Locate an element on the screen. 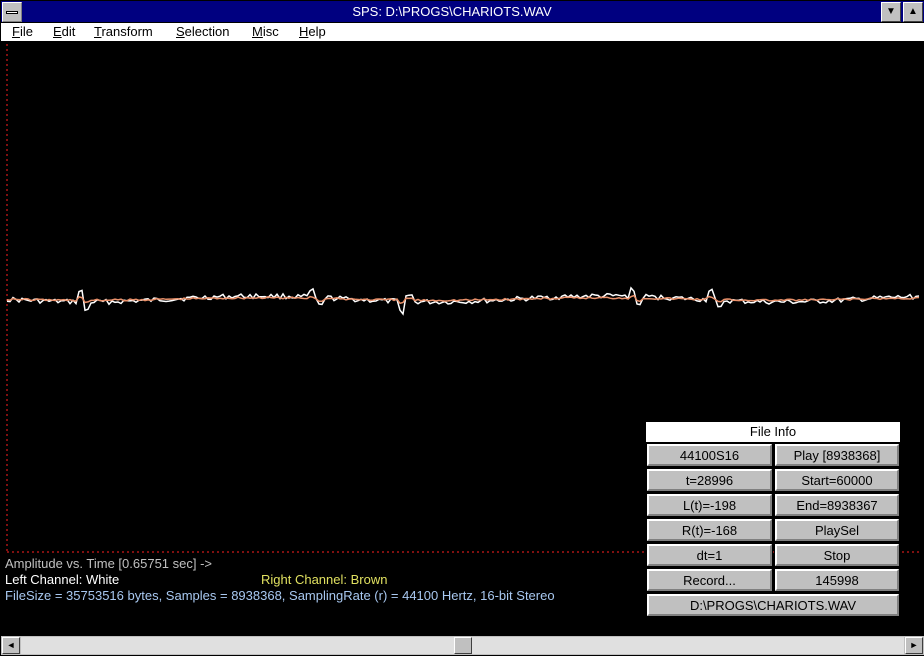 The height and width of the screenshot is (656, 924). time-button: t=28996 is located at coordinates (709, 480).